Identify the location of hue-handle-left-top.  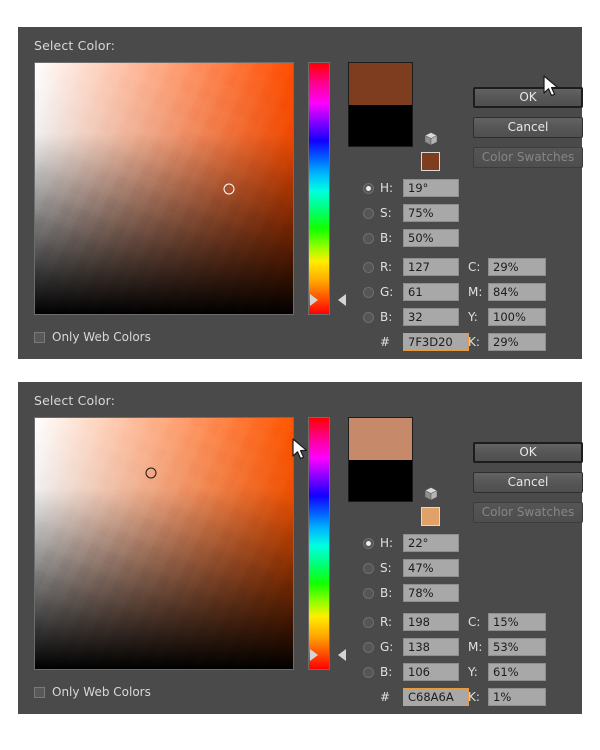
(314, 299).